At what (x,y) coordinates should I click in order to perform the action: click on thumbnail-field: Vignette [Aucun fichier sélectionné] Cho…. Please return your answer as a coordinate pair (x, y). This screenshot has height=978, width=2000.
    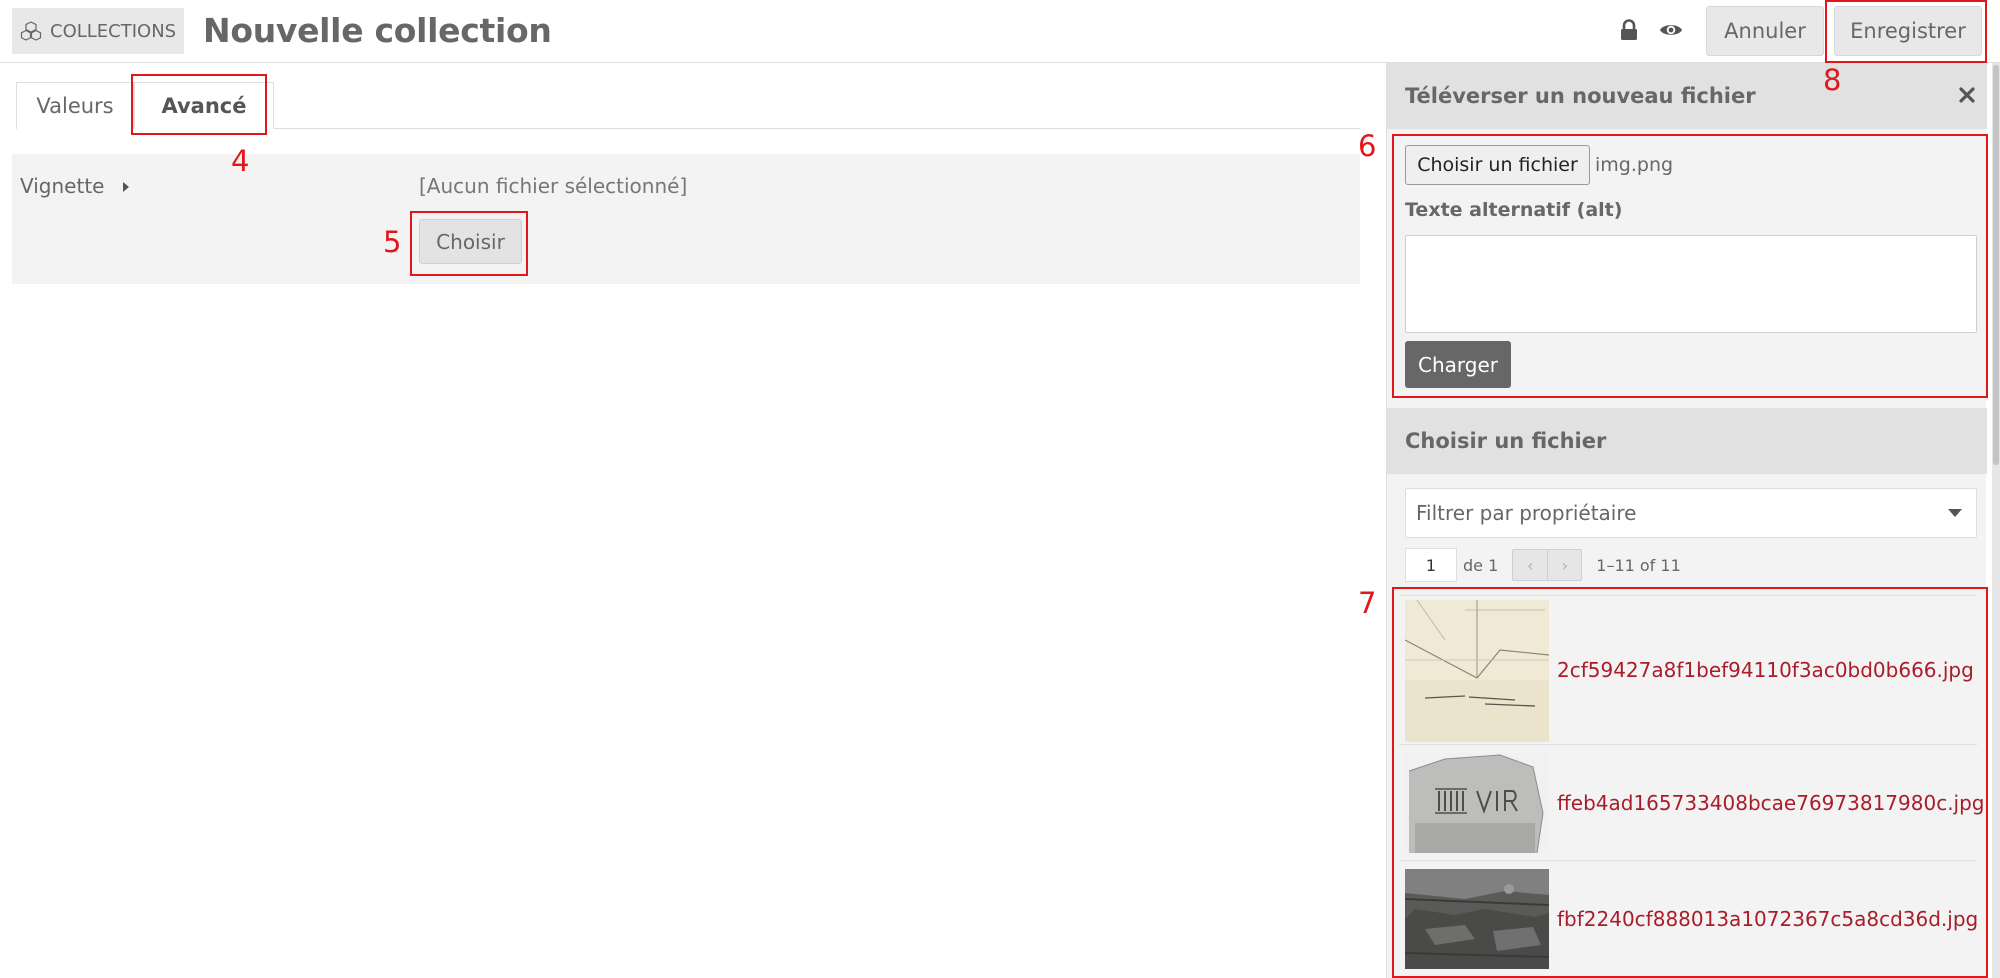
    Looking at the image, I should click on (686, 219).